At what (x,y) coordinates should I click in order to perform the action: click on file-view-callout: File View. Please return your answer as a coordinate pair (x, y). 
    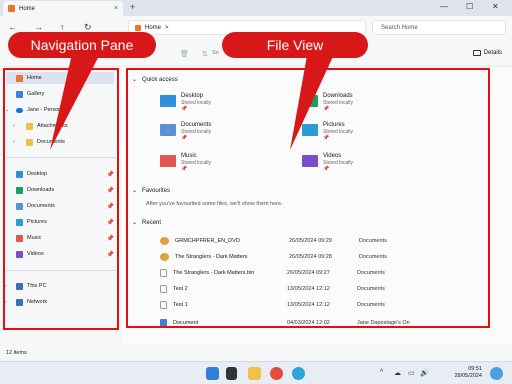
    Looking at the image, I should click on (295, 45).